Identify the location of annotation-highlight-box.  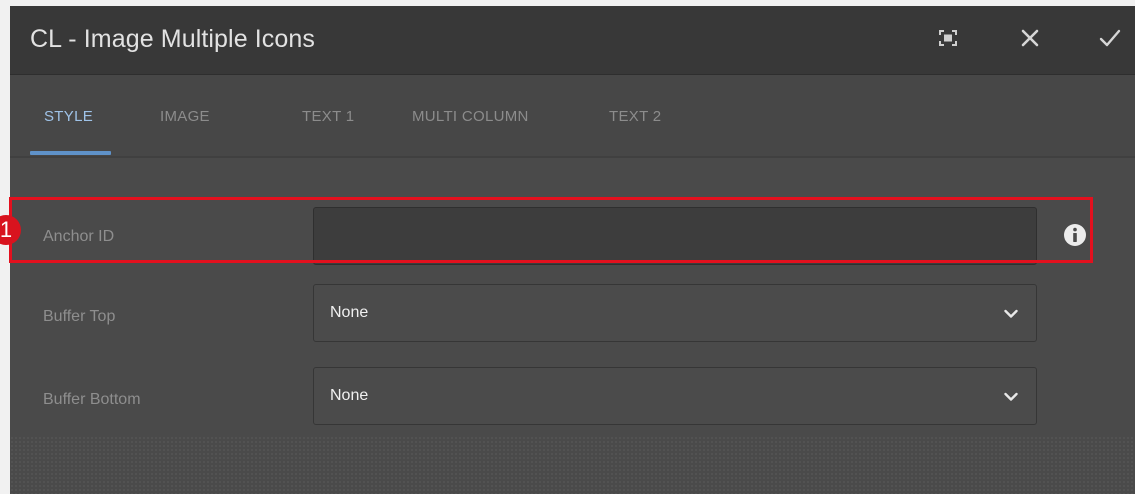
(551, 230).